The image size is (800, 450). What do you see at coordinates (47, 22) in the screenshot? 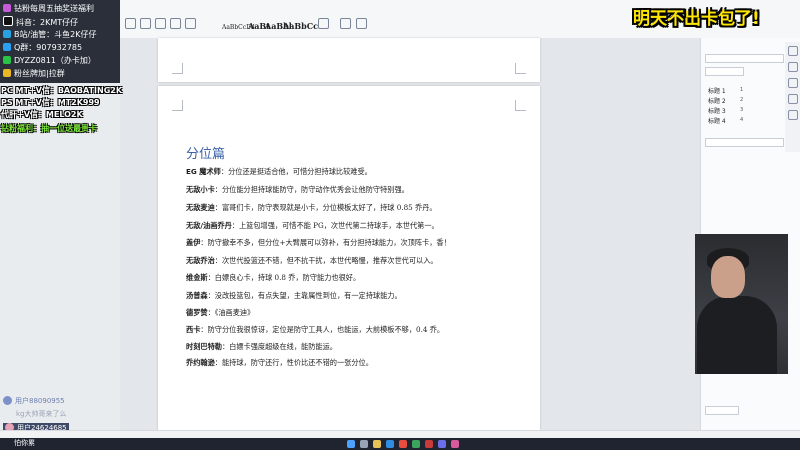
I see `info-text: 抖音：2KMT仔仔` at bounding box center [47, 22].